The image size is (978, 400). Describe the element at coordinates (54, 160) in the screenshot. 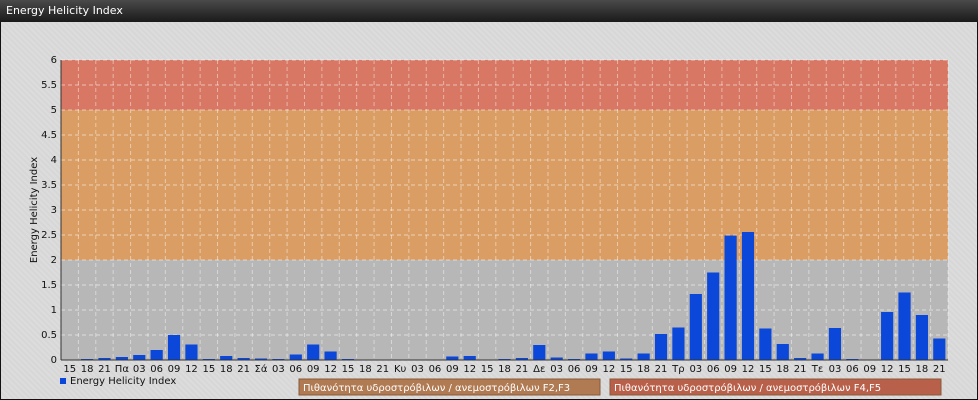

I see `y-tick-label: 4` at that location.